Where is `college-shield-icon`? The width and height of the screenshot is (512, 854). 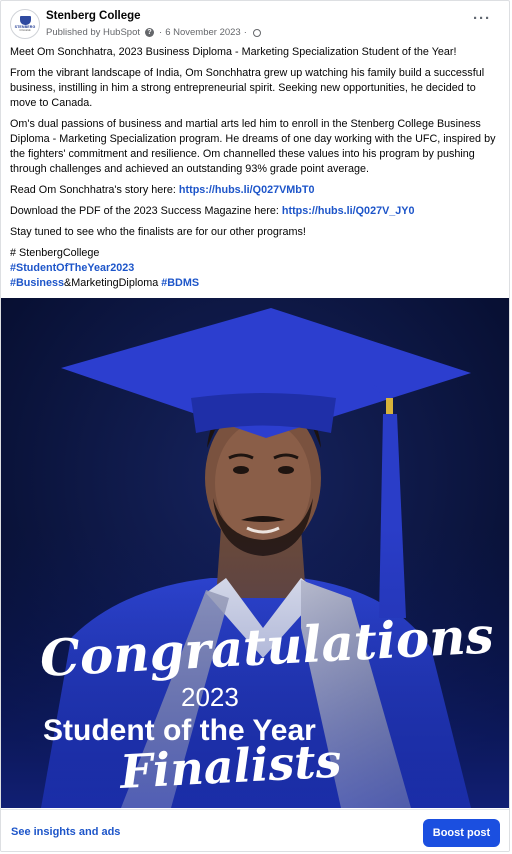 college-shield-icon is located at coordinates (25, 20).